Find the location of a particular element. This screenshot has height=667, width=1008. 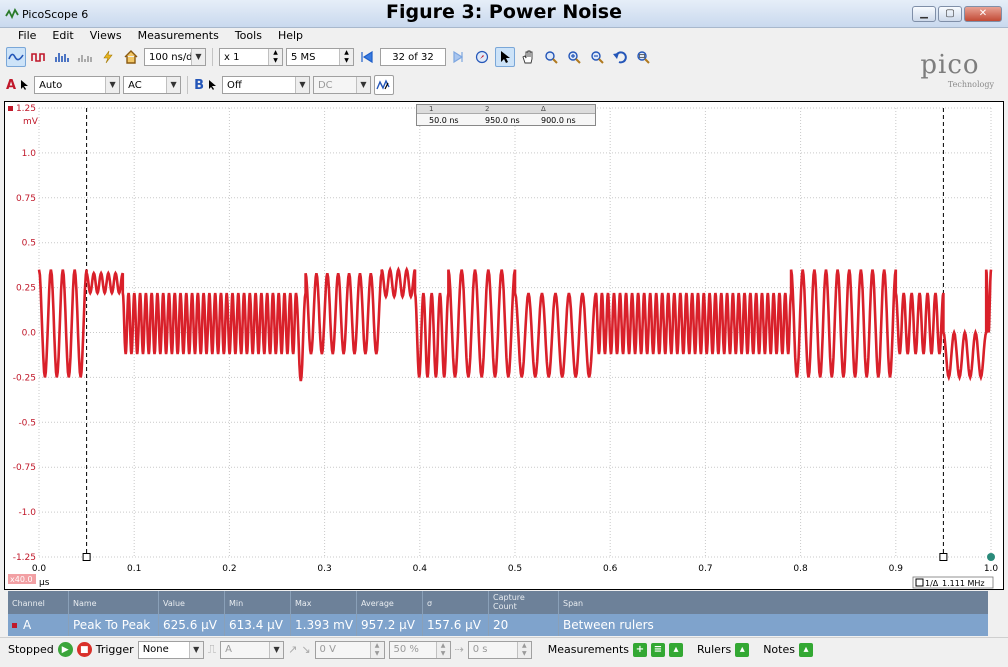

signal-generator-icon is located at coordinates (108, 57).